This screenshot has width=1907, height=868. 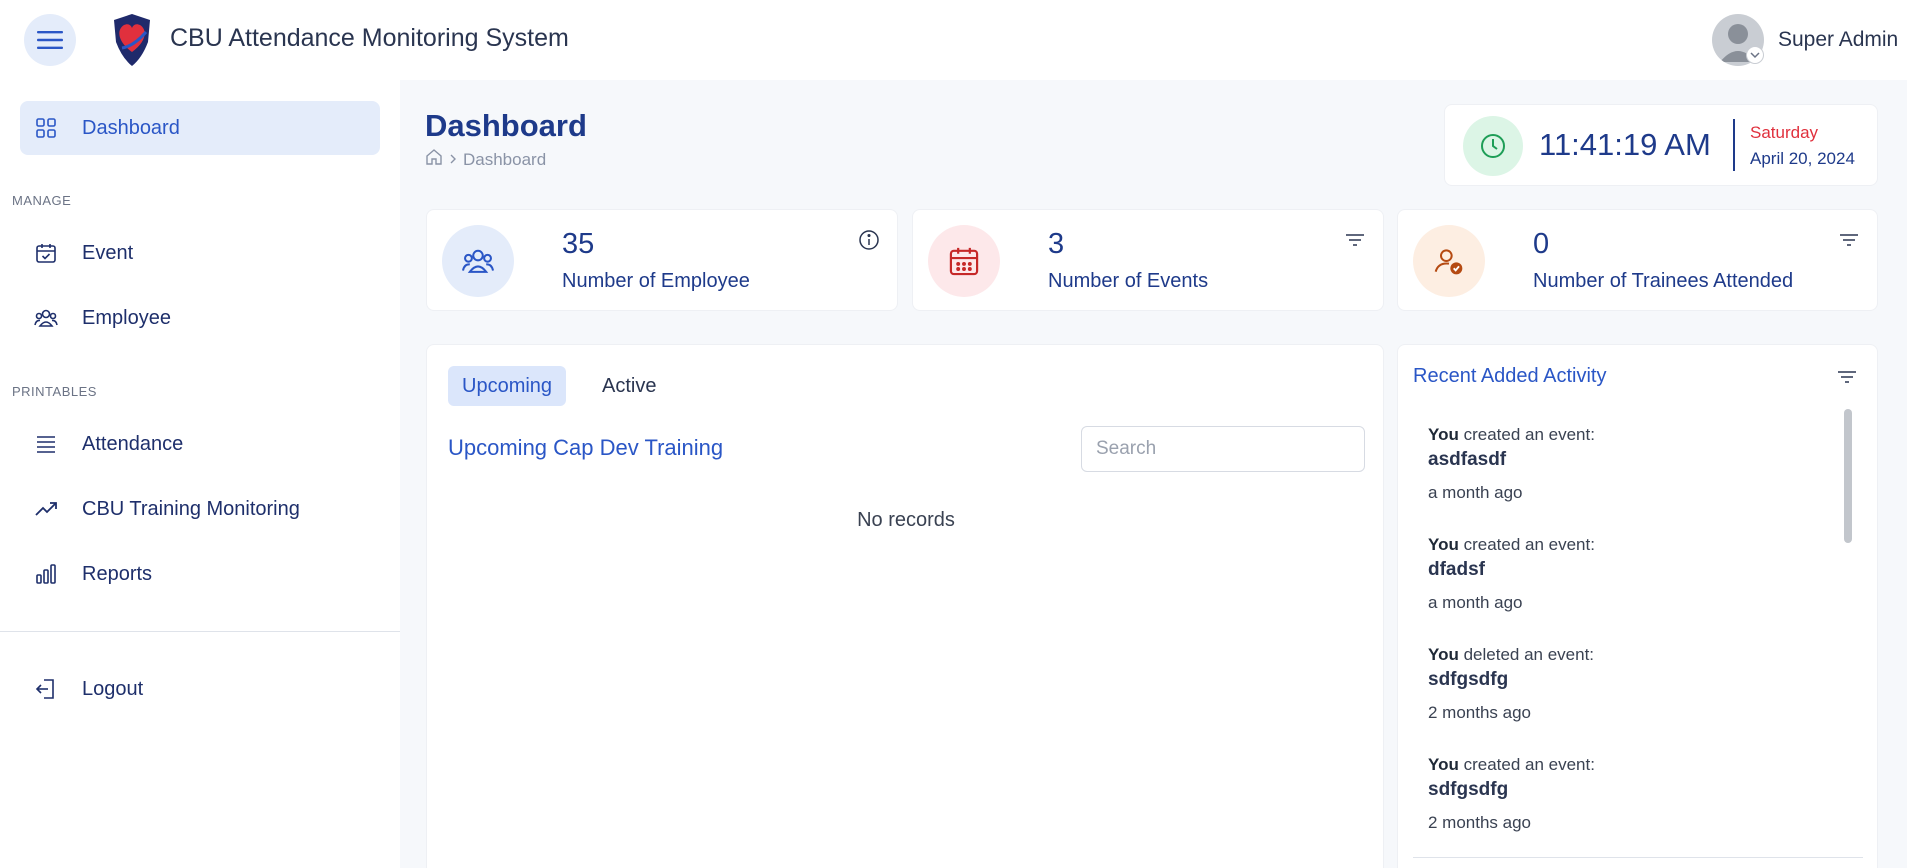 I want to click on clock-icon, so click(x=1493, y=146).